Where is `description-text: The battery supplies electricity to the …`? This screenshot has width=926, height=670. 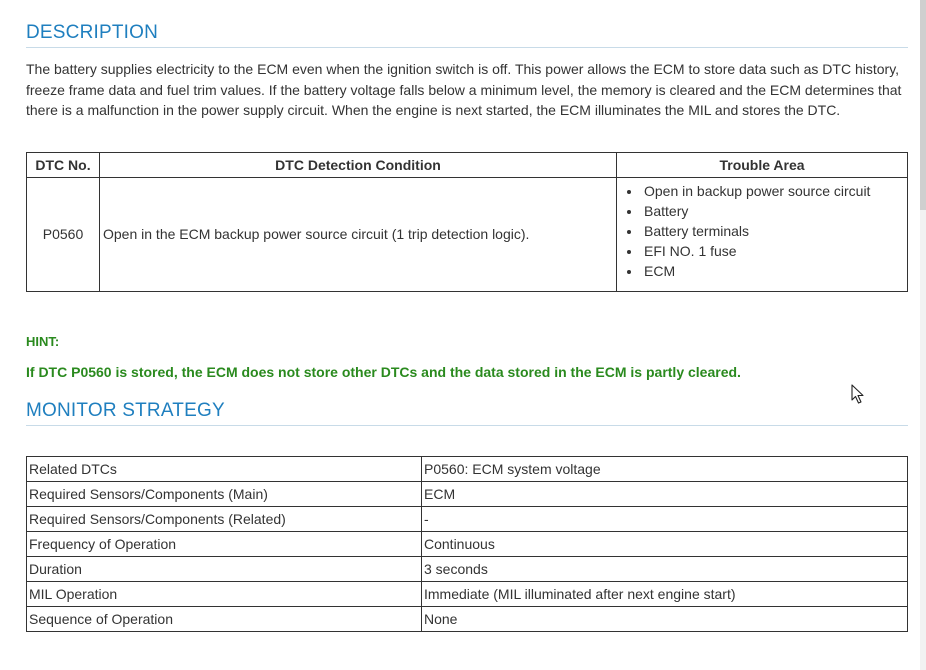
description-text: The battery supplies electricity to the … is located at coordinates (464, 89).